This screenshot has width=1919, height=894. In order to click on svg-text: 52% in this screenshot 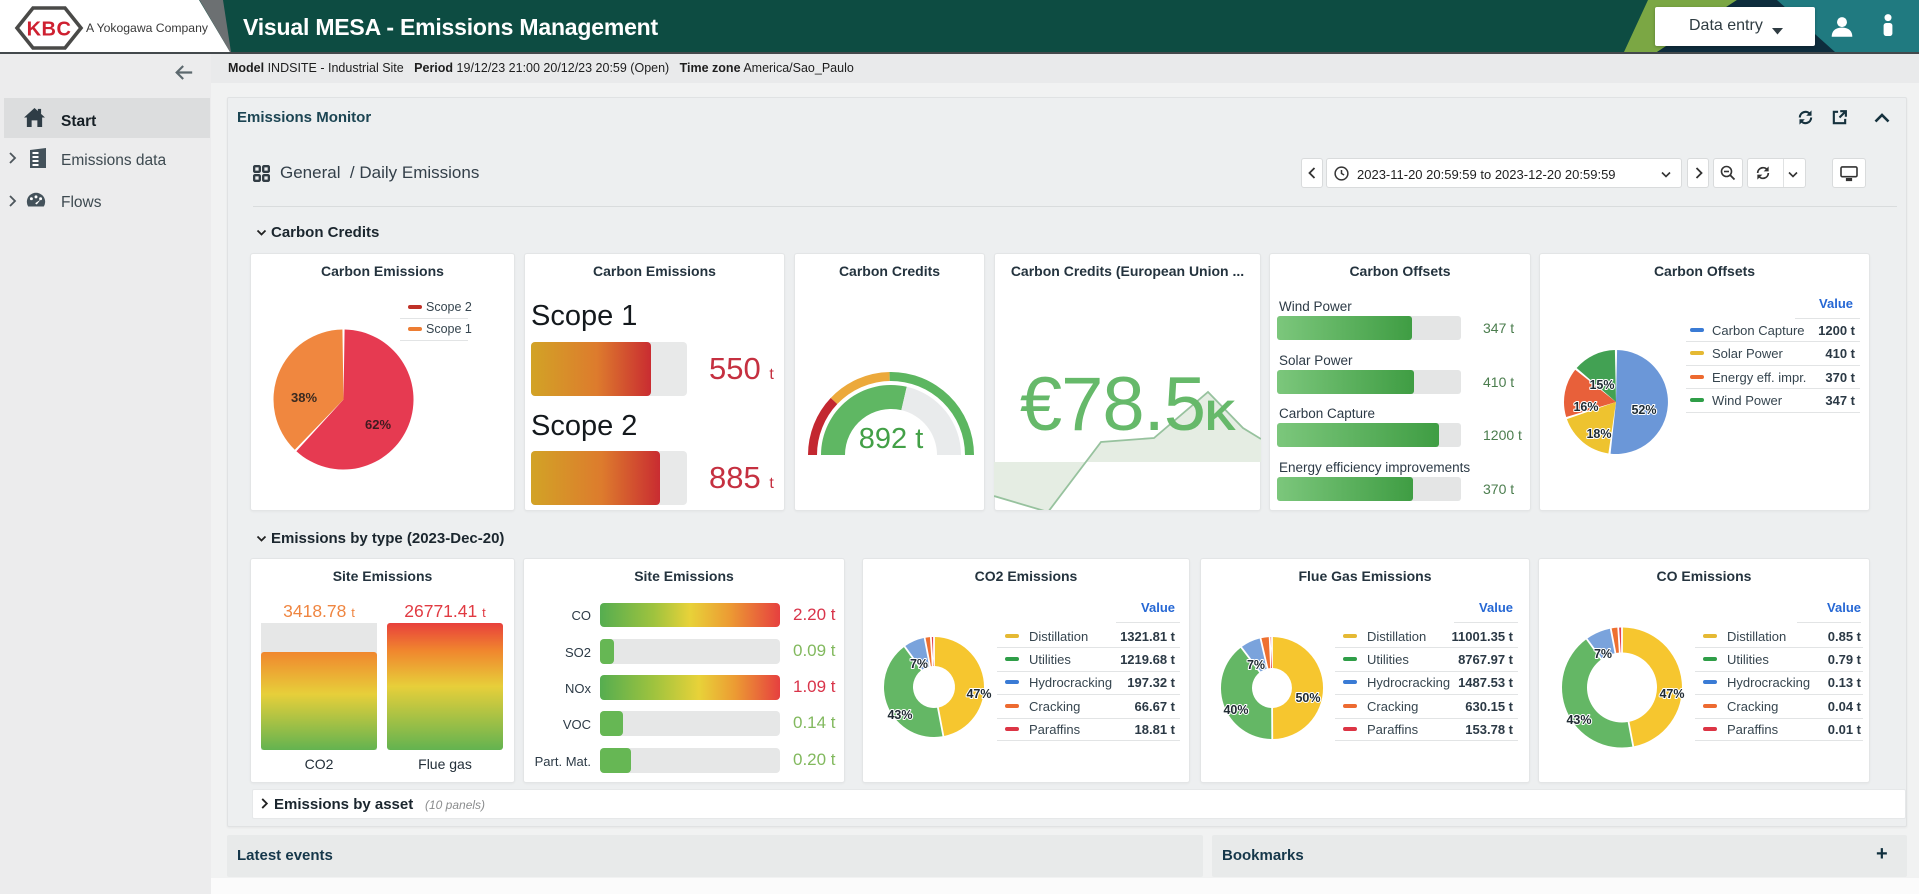, I will do `click(1643, 410)`.